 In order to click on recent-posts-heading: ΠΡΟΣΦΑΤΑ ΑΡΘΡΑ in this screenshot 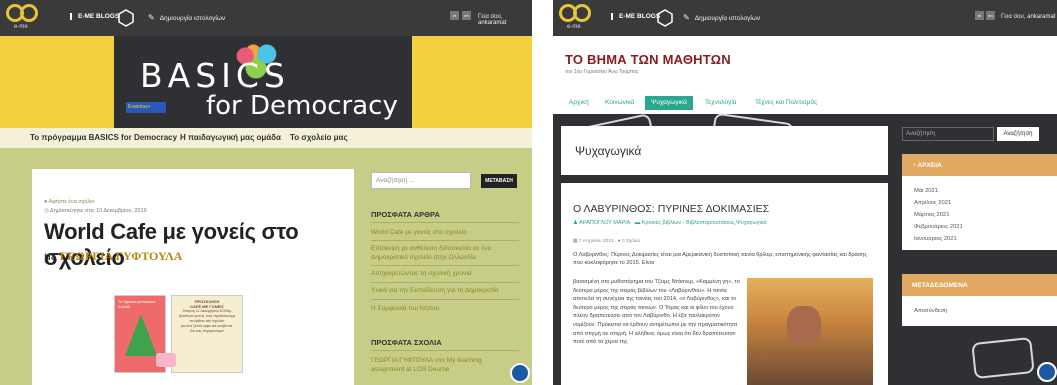, I will do `click(405, 214)`.